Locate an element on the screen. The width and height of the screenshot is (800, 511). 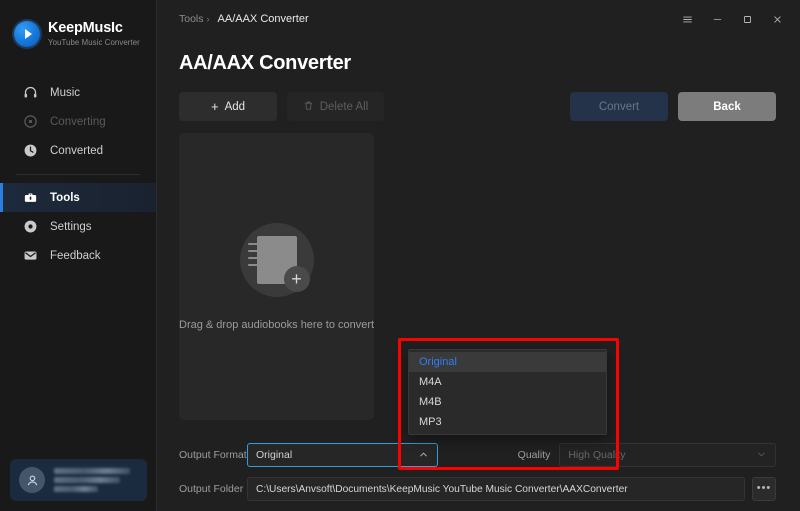
toolbox-icon is located at coordinates (30, 198).